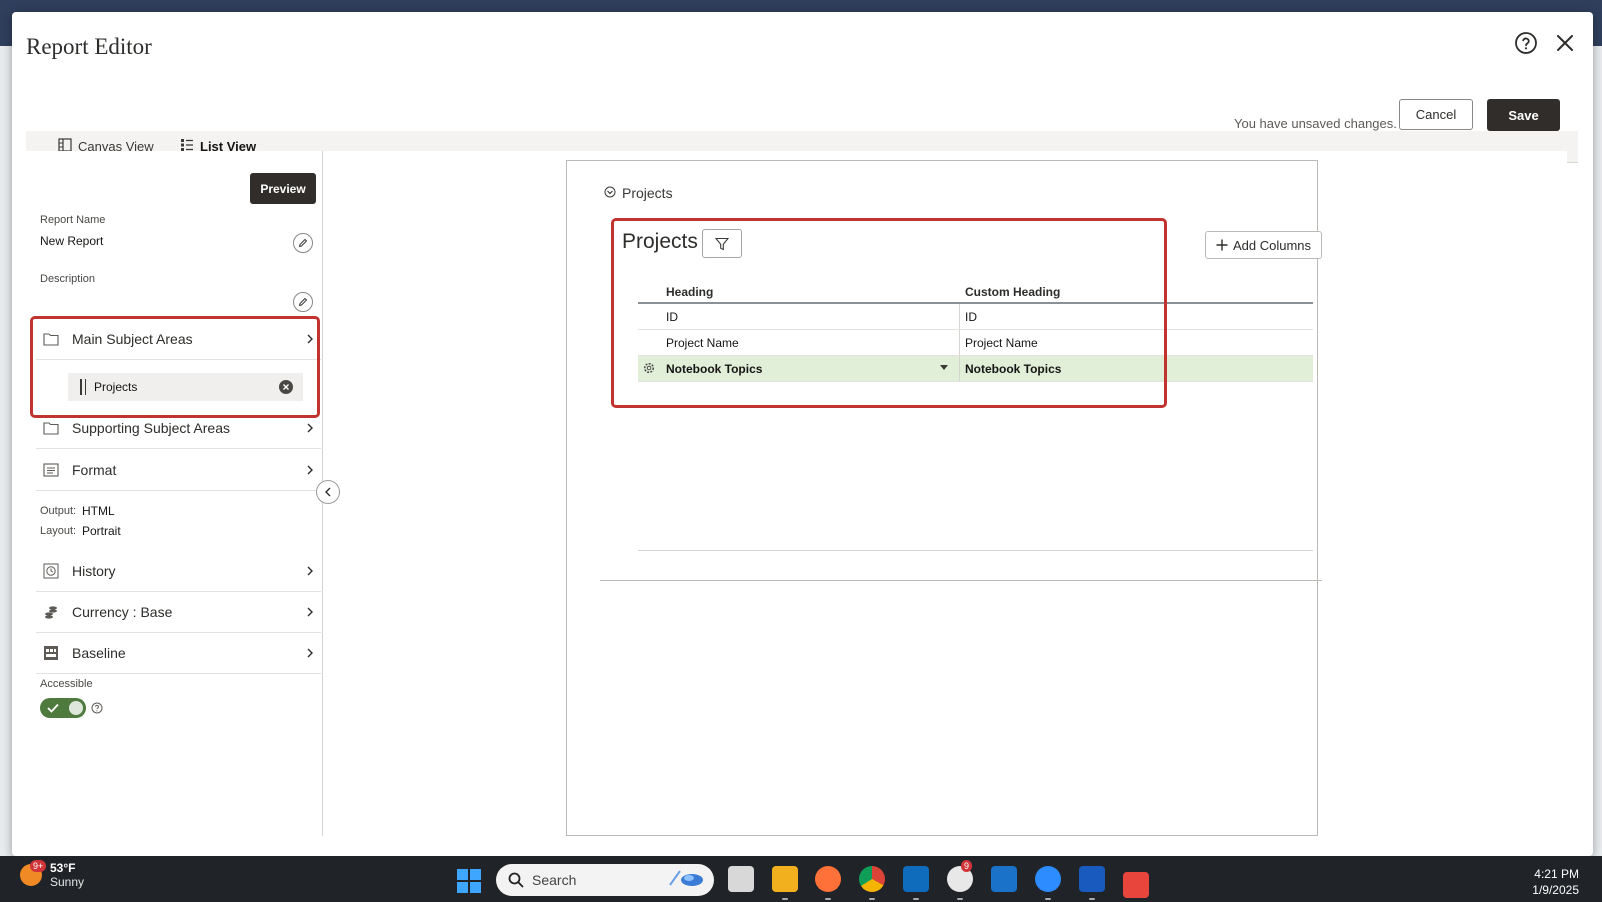 Image resolution: width=1602 pixels, height=902 pixels. What do you see at coordinates (66, 684) in the screenshot?
I see `accessible-label: Accessible` at bounding box center [66, 684].